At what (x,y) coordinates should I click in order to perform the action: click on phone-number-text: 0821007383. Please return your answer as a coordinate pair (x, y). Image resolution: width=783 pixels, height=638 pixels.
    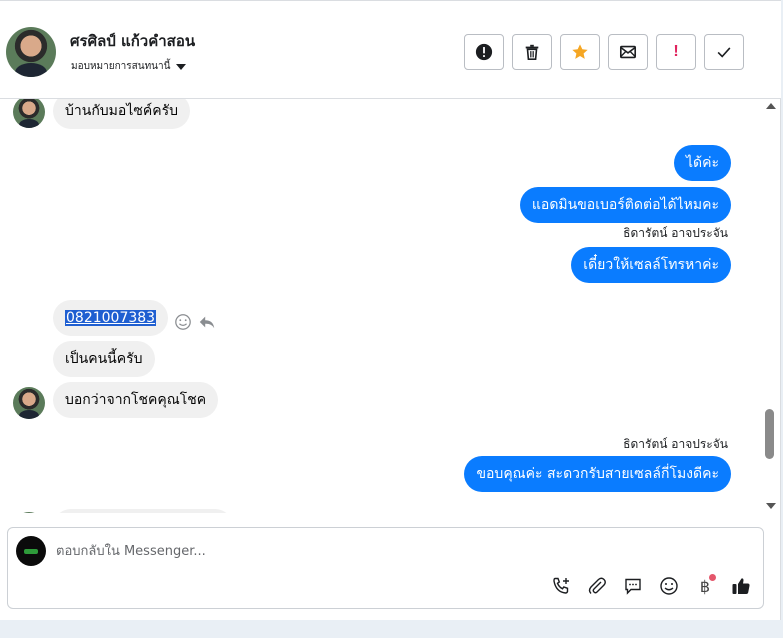
    Looking at the image, I should click on (111, 318).